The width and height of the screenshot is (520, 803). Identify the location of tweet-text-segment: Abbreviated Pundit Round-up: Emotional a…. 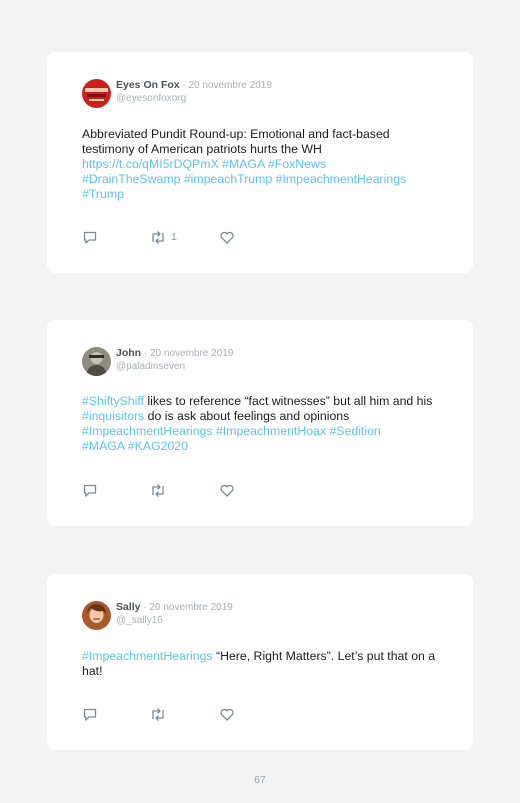
(236, 141).